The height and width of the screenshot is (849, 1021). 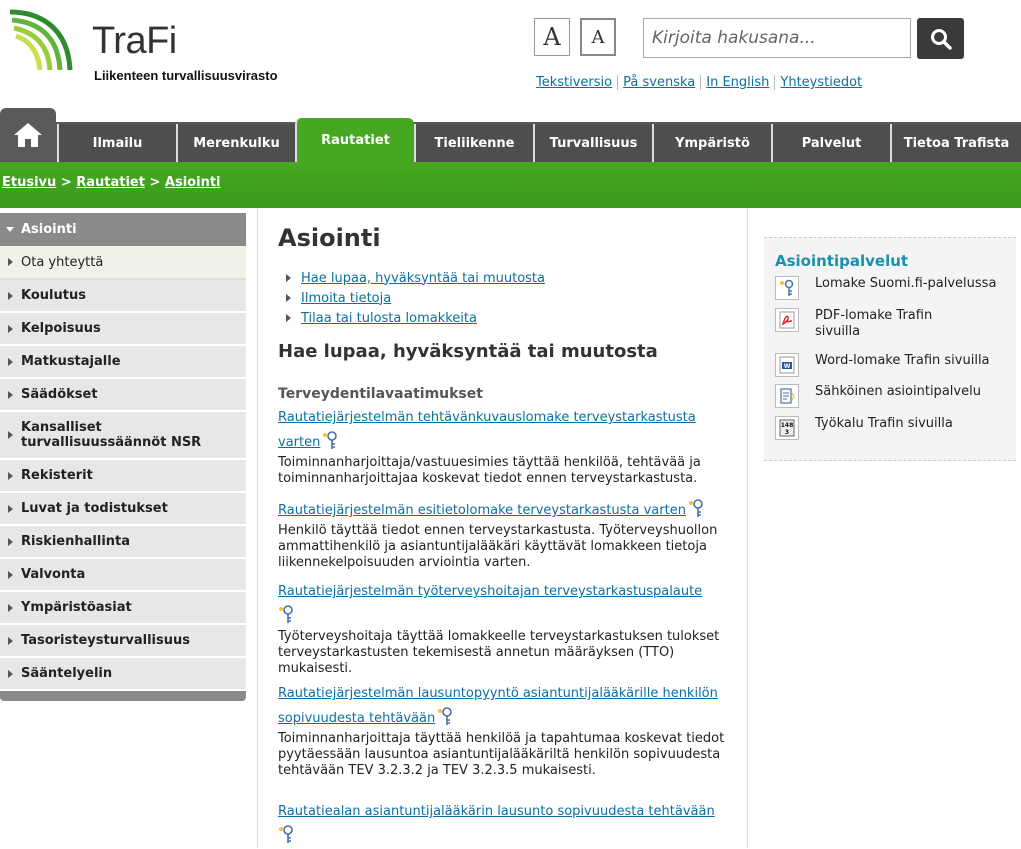 What do you see at coordinates (123, 542) in the screenshot?
I see `sidebar-item-riskienhallinta: Riskienhallinta` at bounding box center [123, 542].